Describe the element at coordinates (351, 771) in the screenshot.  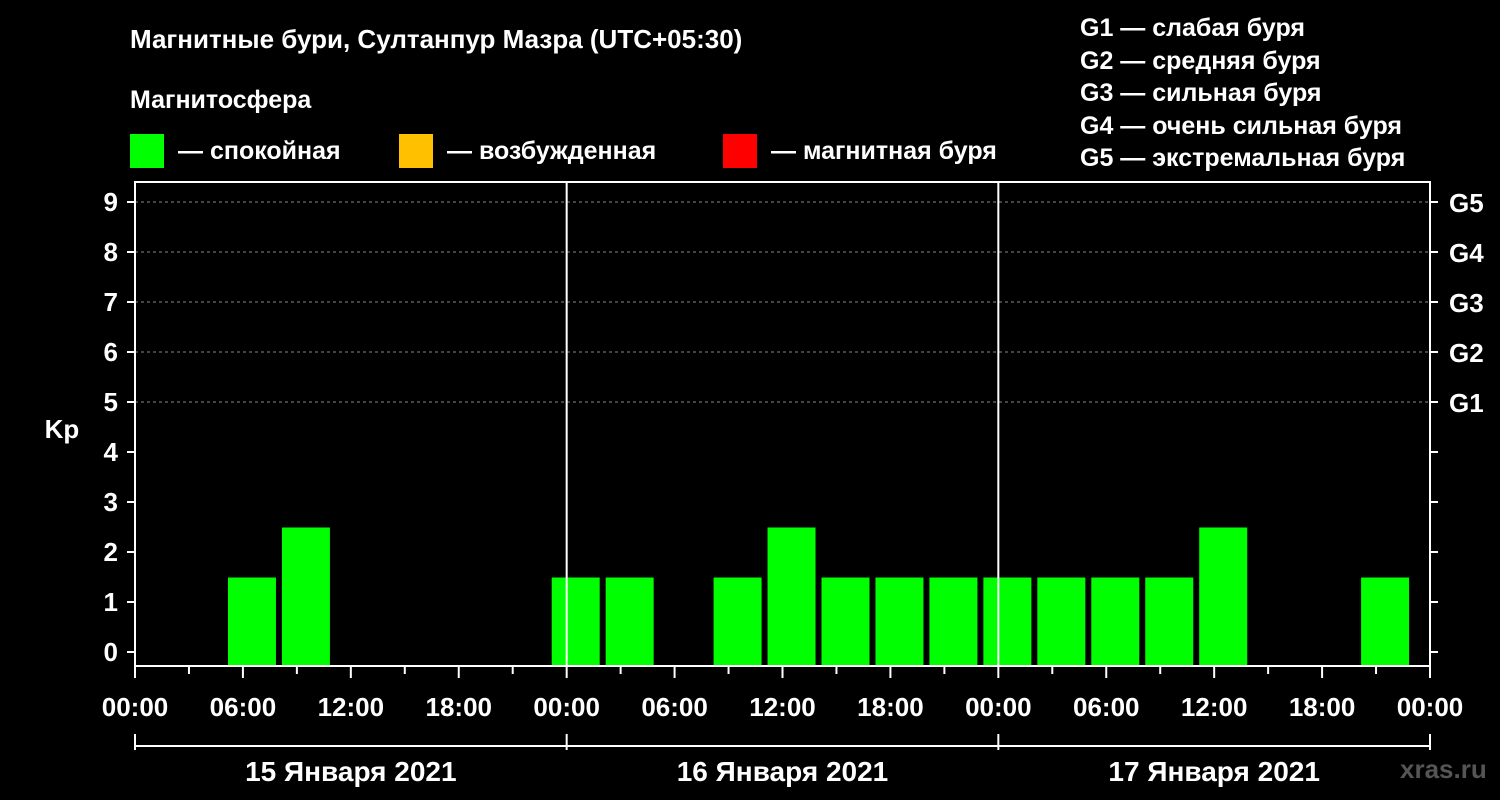
I see `day-label-0: 15 Января 2021` at that location.